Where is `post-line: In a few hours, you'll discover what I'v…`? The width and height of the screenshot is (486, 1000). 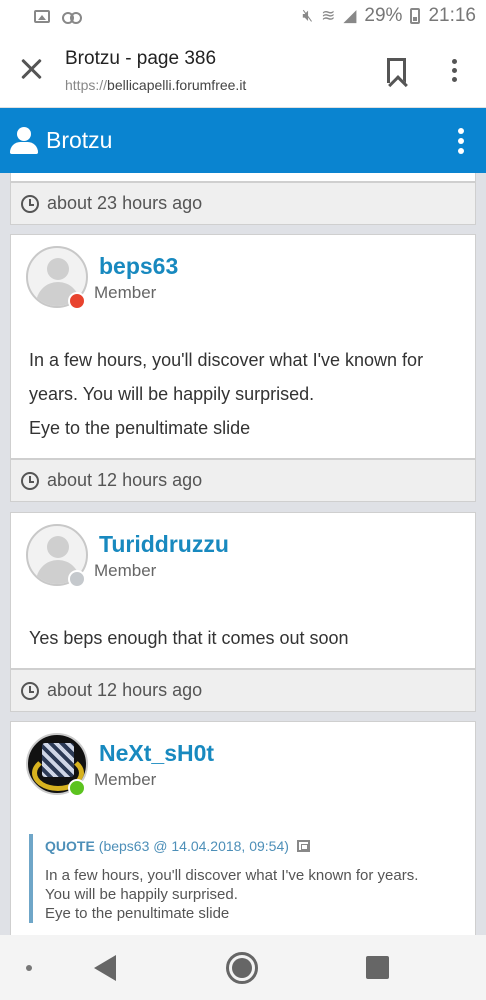
post-line: In a few hours, you'll discover what I'v… is located at coordinates (226, 360).